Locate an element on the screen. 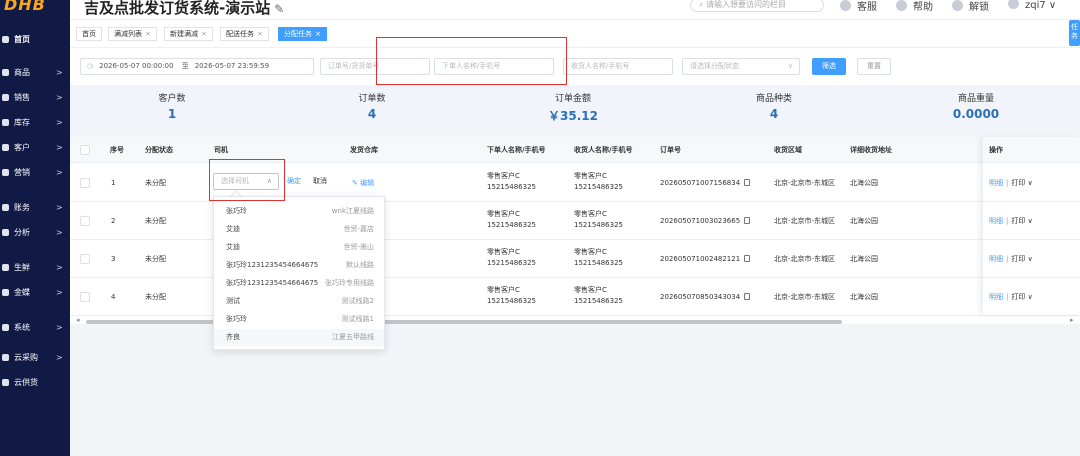 The width and height of the screenshot is (1080, 456). driver-select: 选择司机 ∧ is located at coordinates (246, 181).